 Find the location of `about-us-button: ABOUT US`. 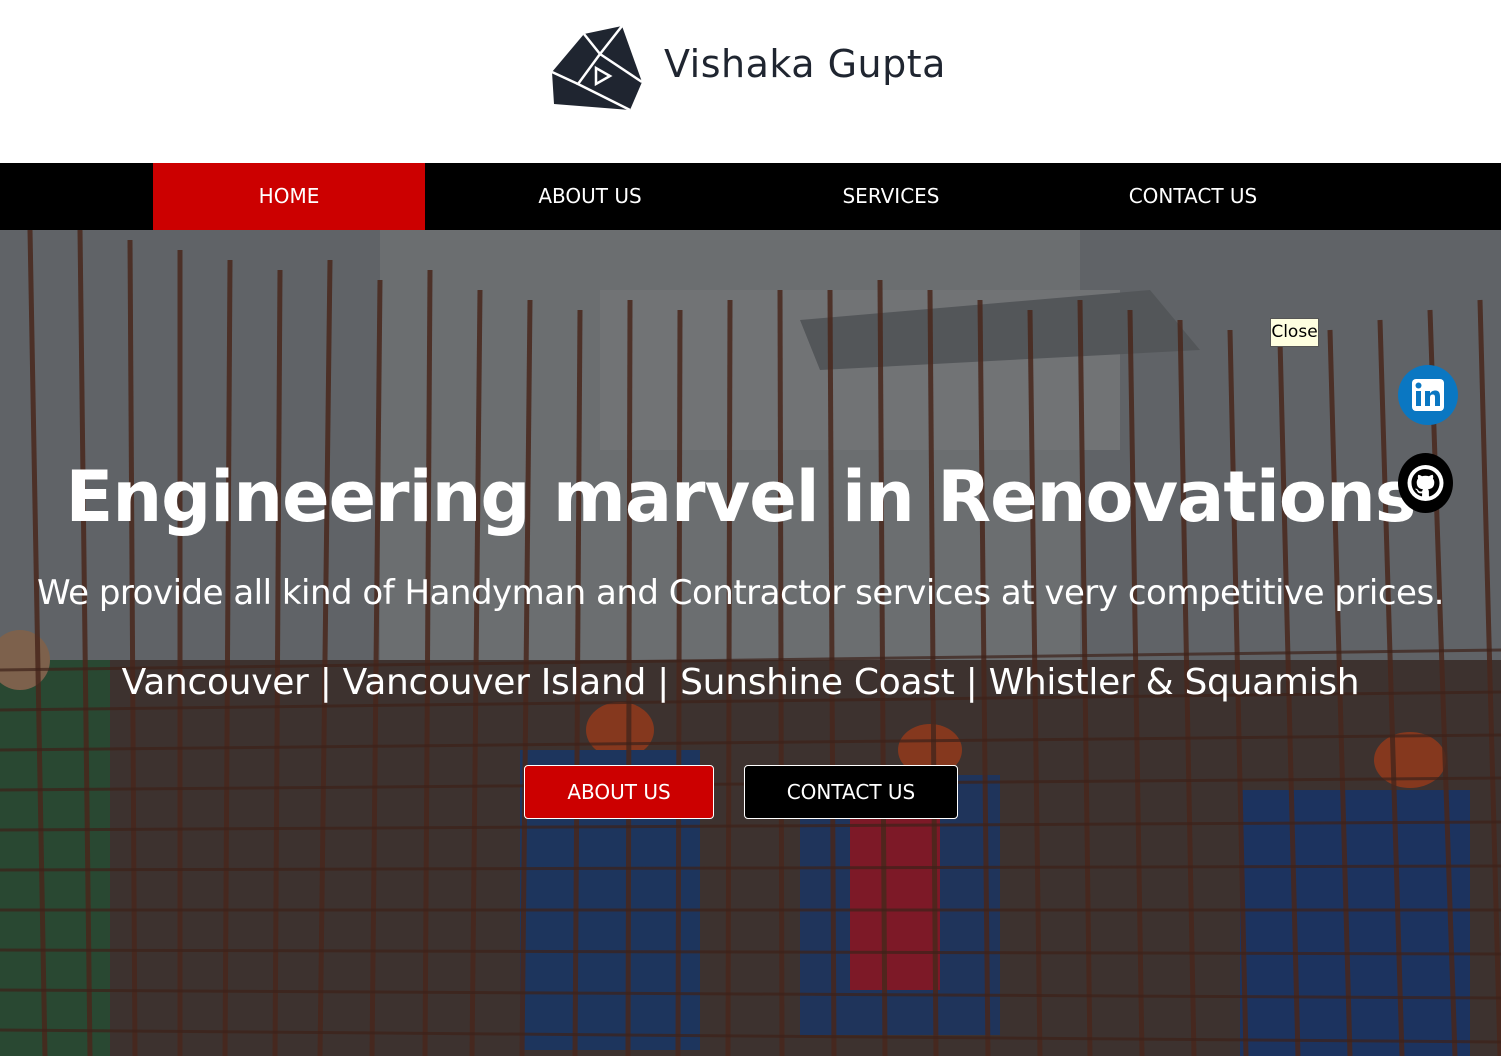

about-us-button: ABOUT US is located at coordinates (619, 792).